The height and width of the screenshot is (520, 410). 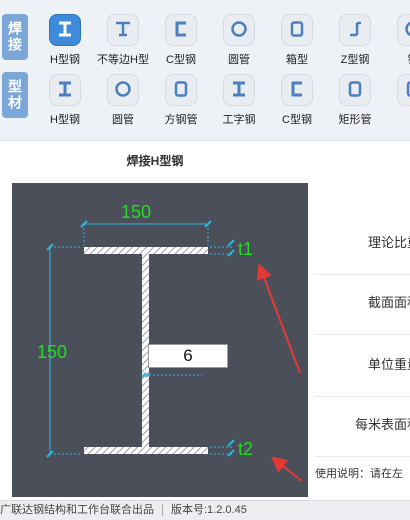 I want to click on unequal-h-icon, so click(x=123, y=30).